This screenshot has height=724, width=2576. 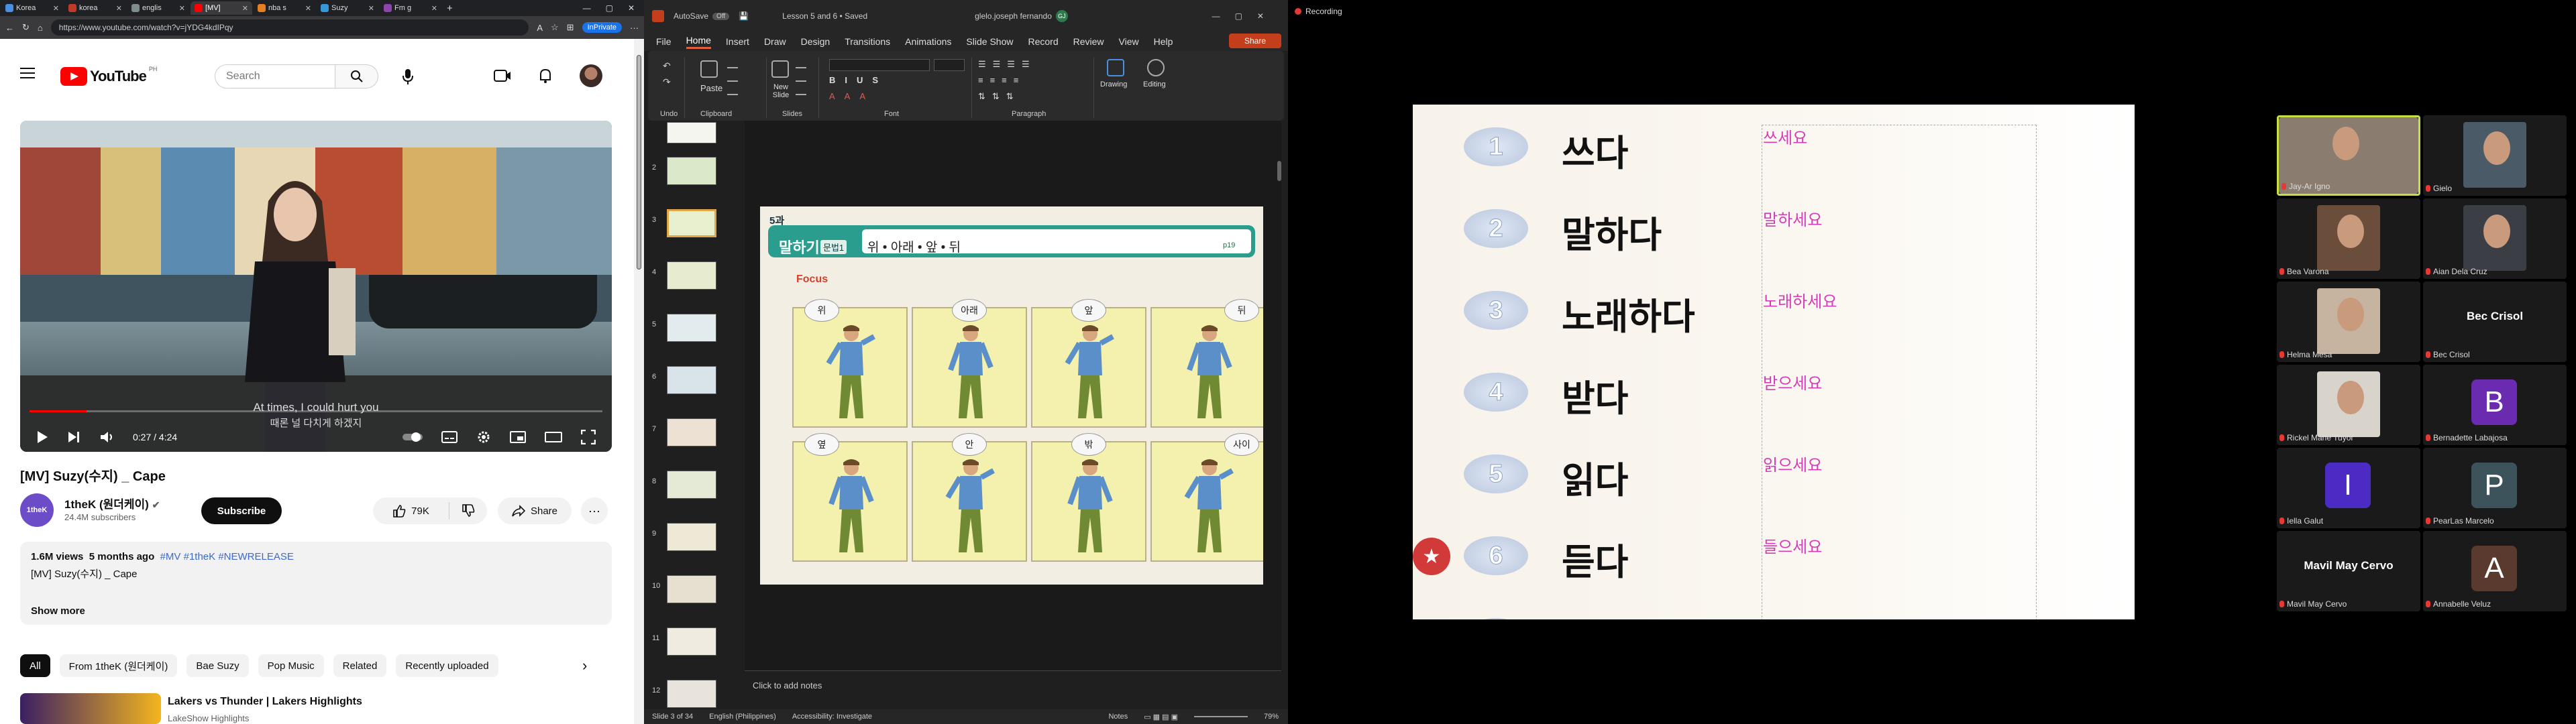 What do you see at coordinates (669, 81) in the screenshot?
I see `redo-icon: ↷` at bounding box center [669, 81].